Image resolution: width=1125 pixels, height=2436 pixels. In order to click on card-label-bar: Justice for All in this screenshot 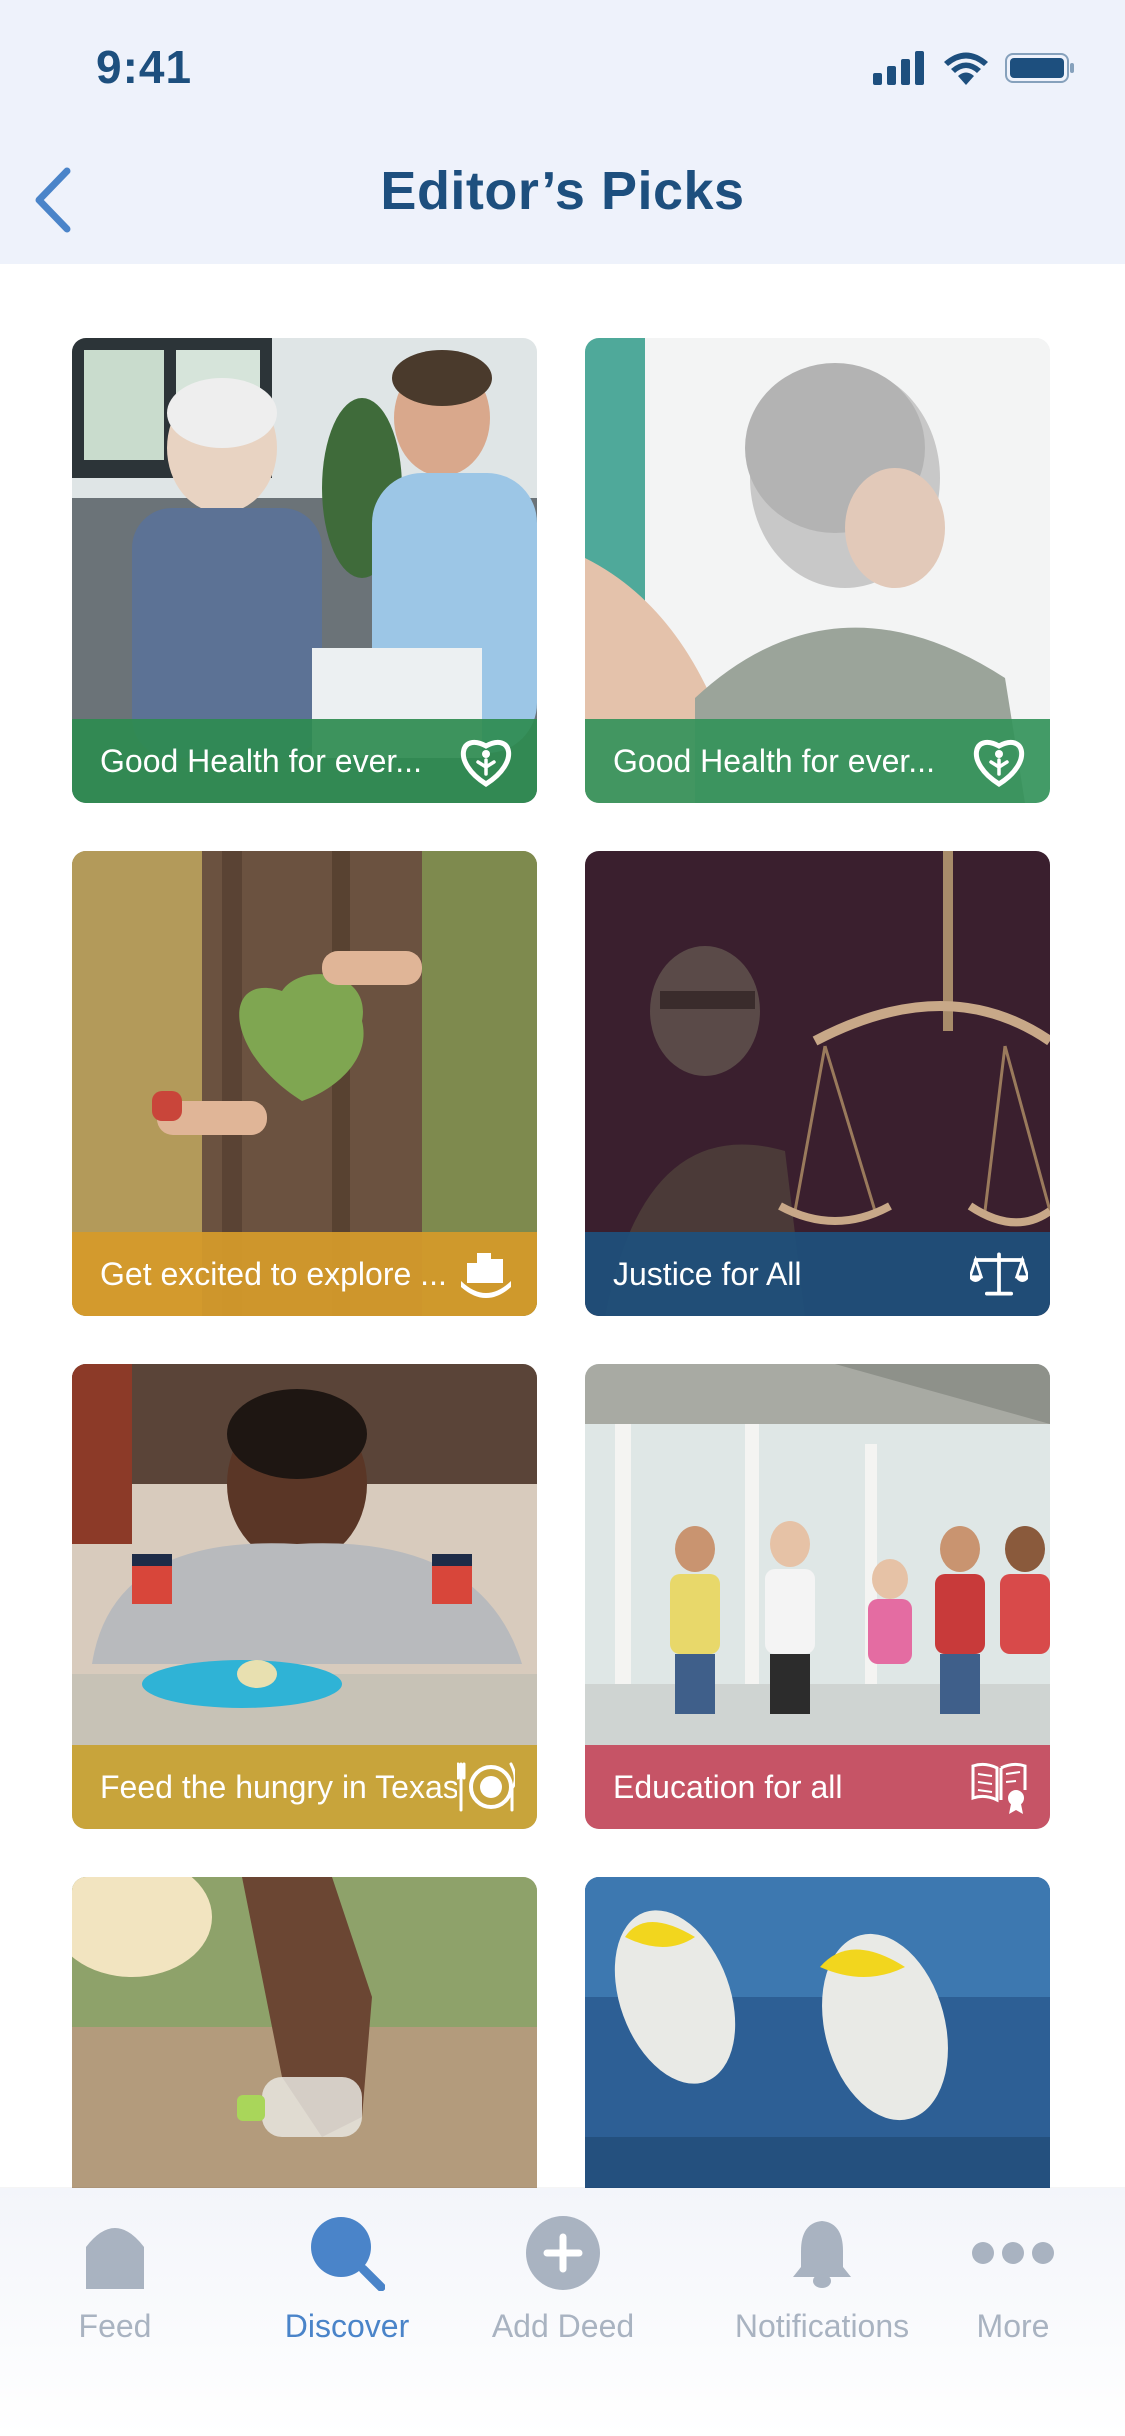, I will do `click(817, 1274)`.